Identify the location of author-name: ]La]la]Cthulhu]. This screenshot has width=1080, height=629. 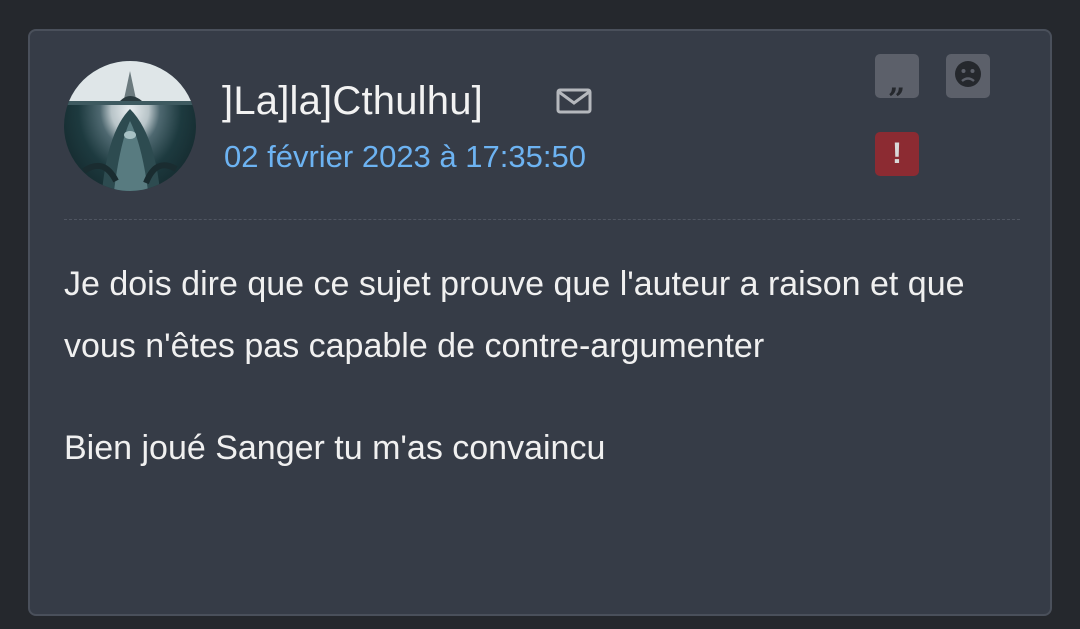
(352, 101).